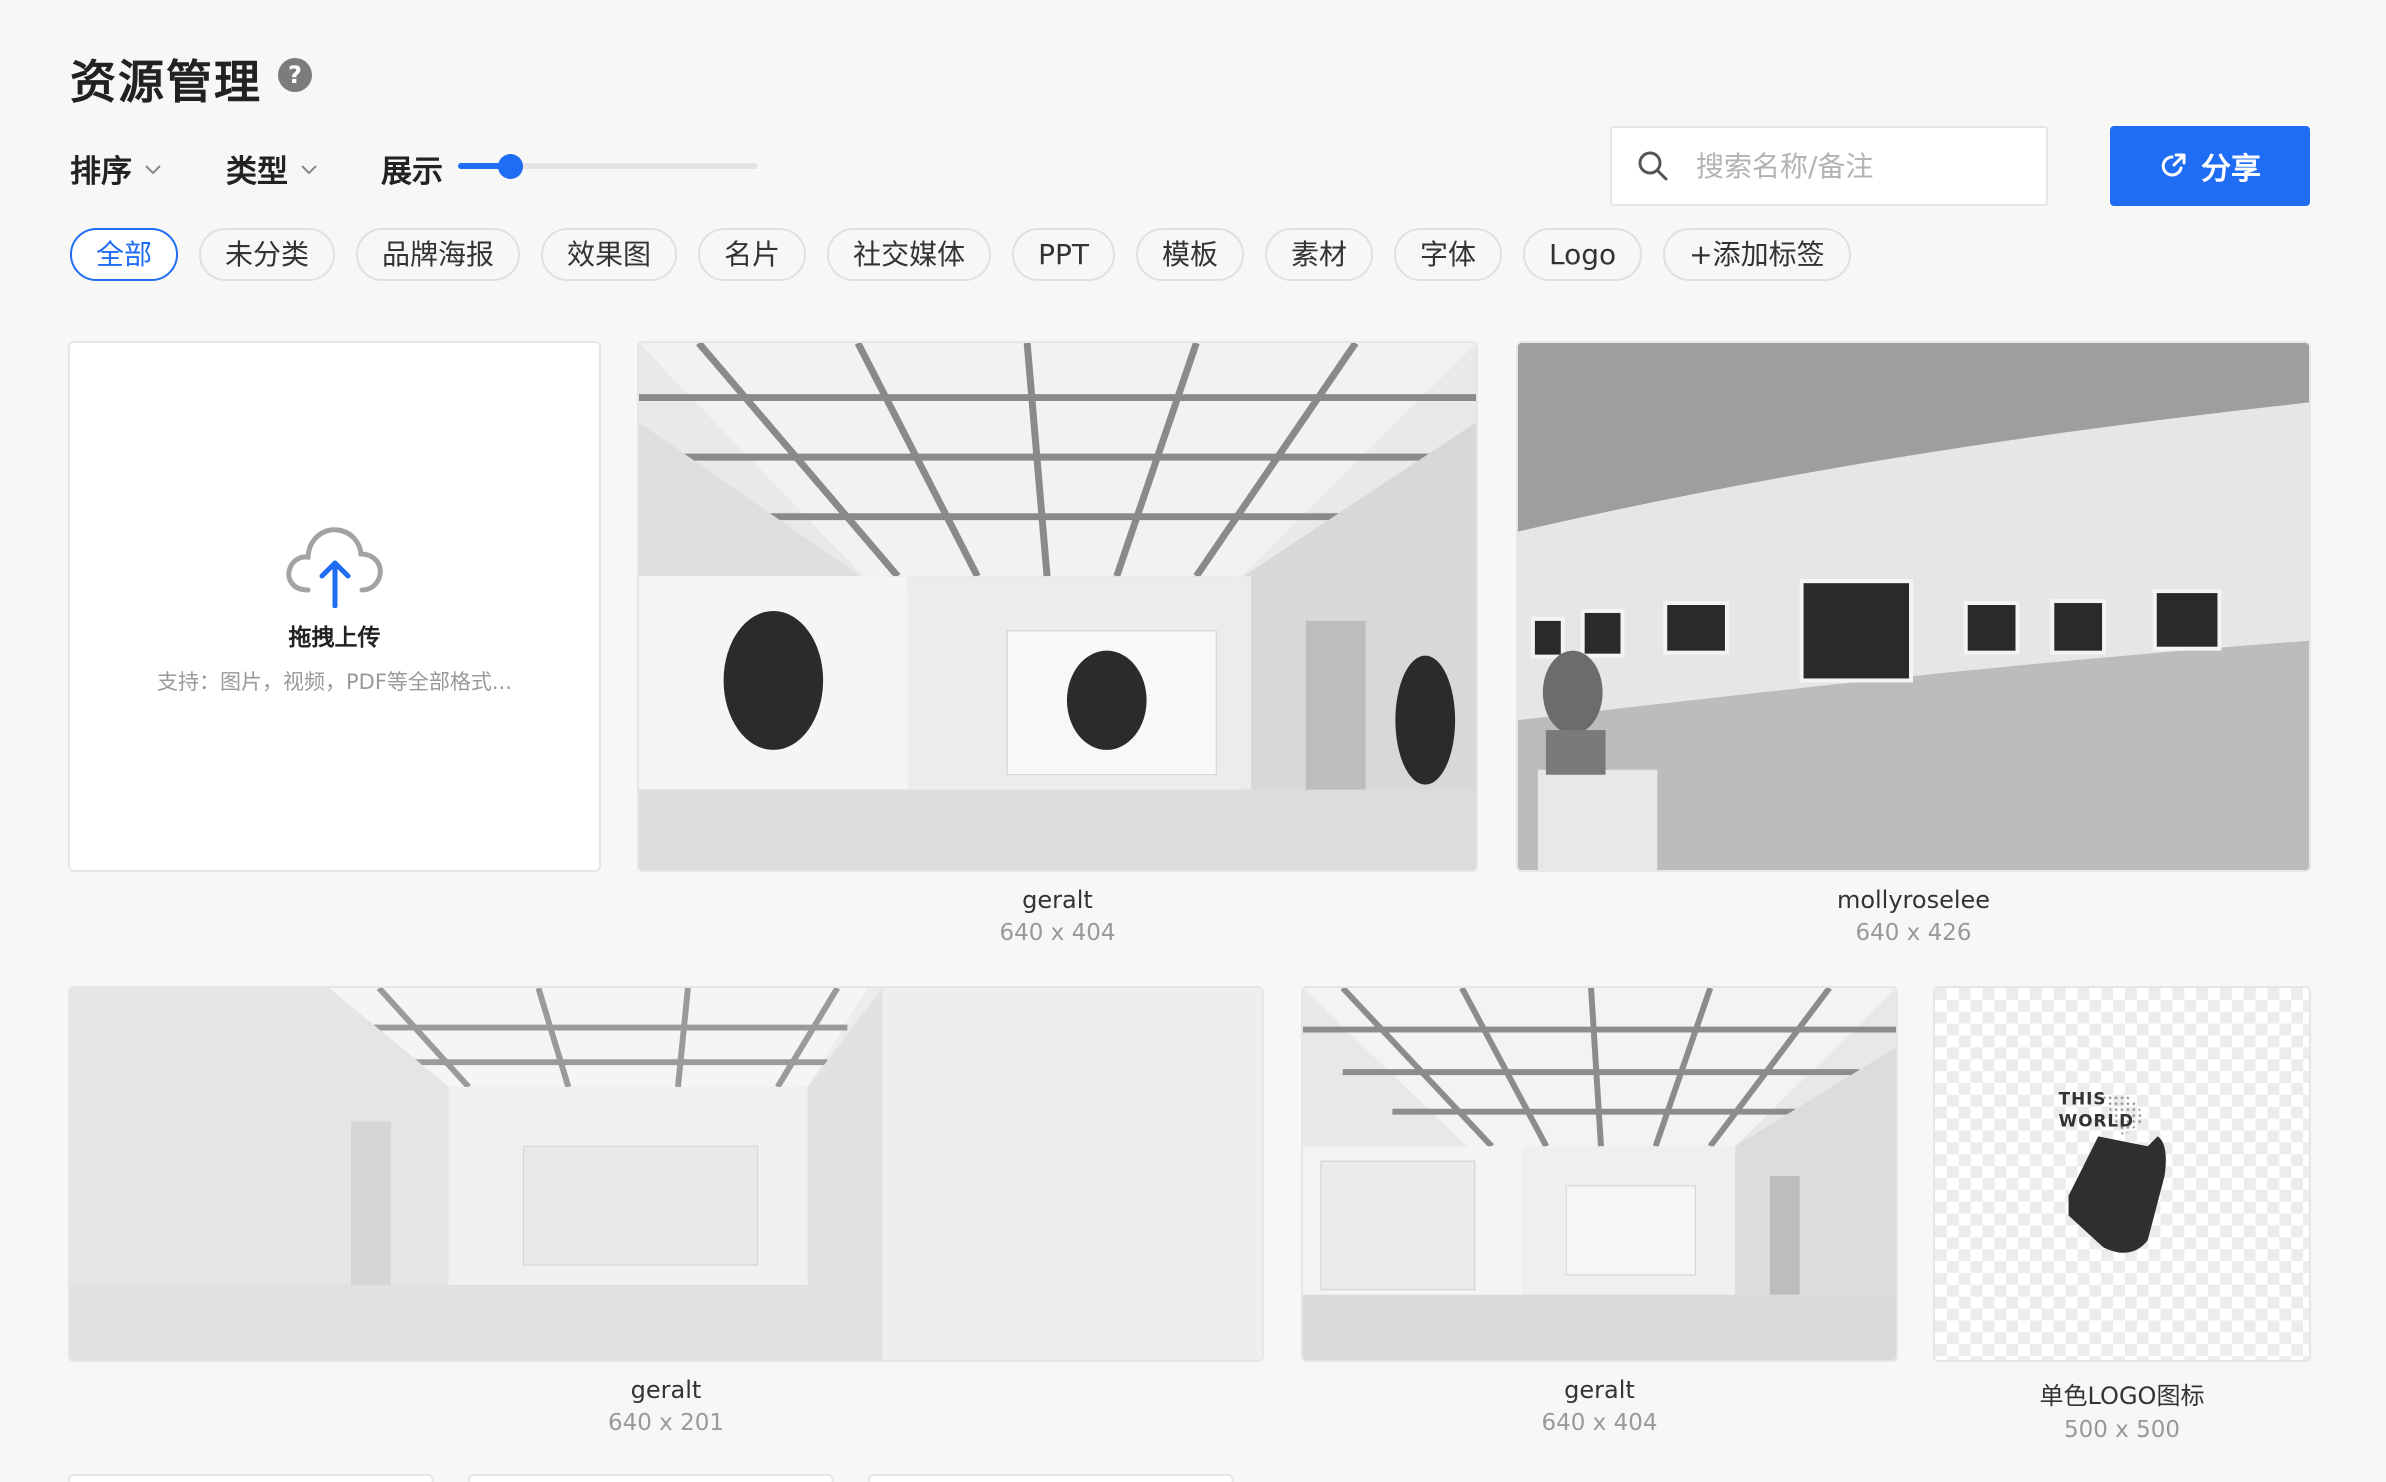 Image resolution: width=2386 pixels, height=1482 pixels. What do you see at coordinates (1913, 916) in the screenshot?
I see `asset-caption: mollyroselee 640 x 426` at bounding box center [1913, 916].